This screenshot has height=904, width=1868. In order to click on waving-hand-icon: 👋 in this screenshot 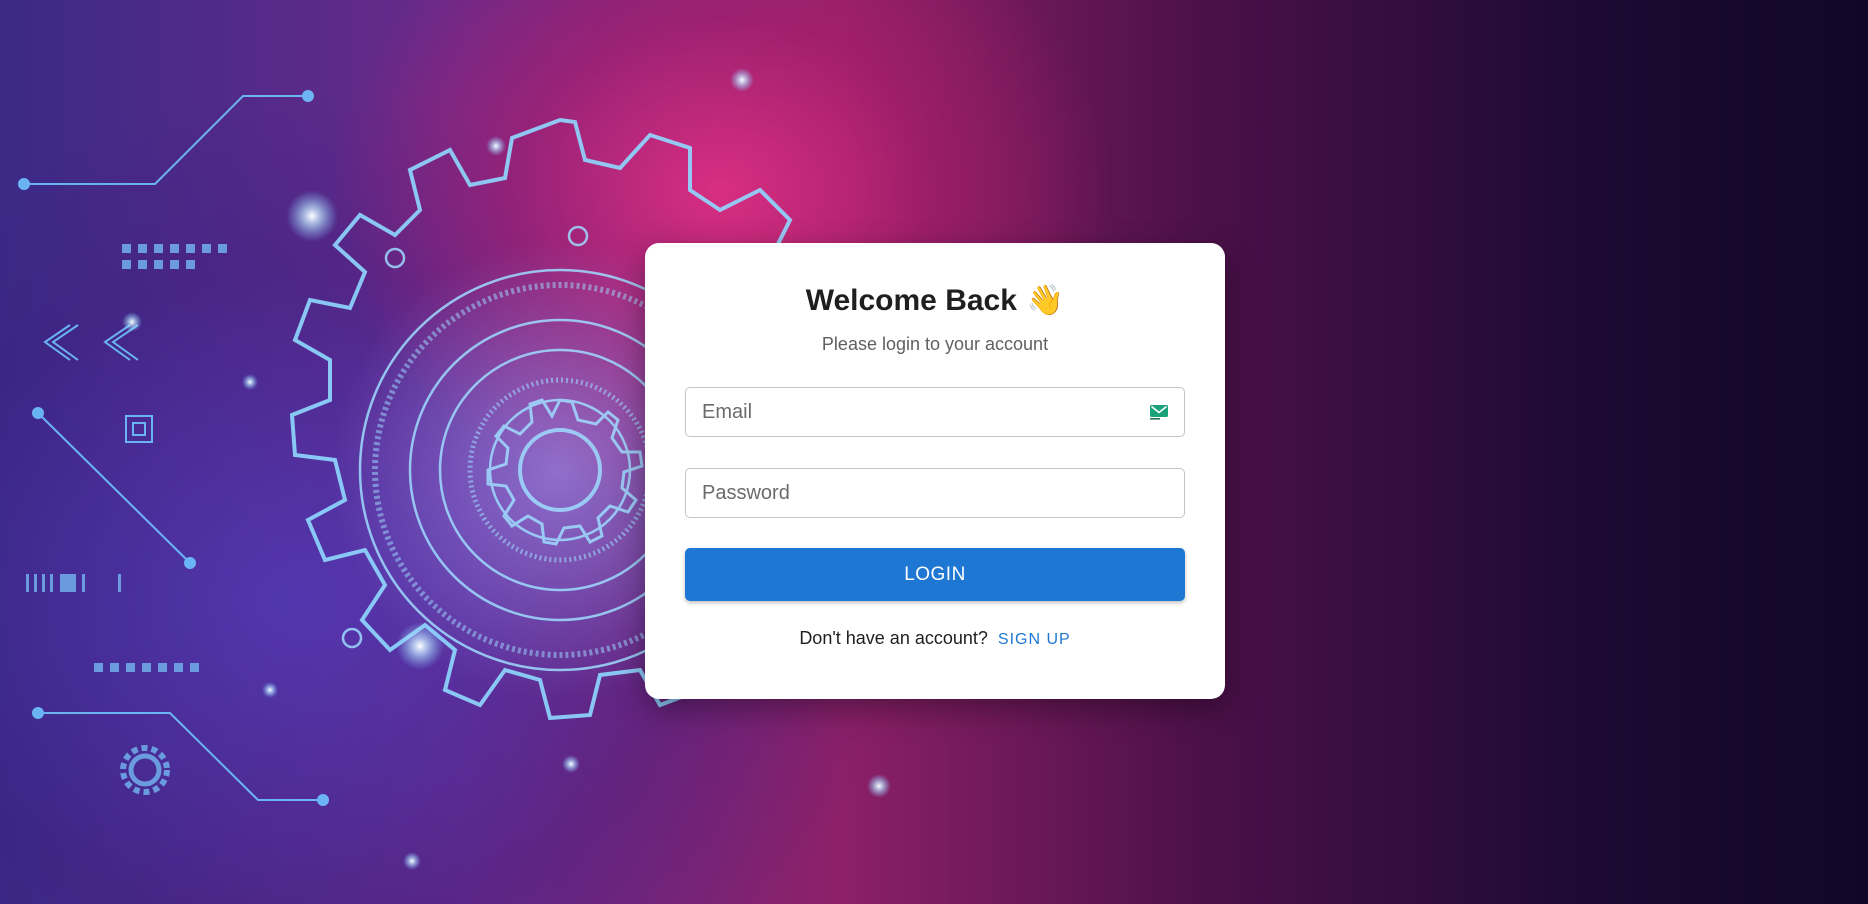, I will do `click(1045, 300)`.